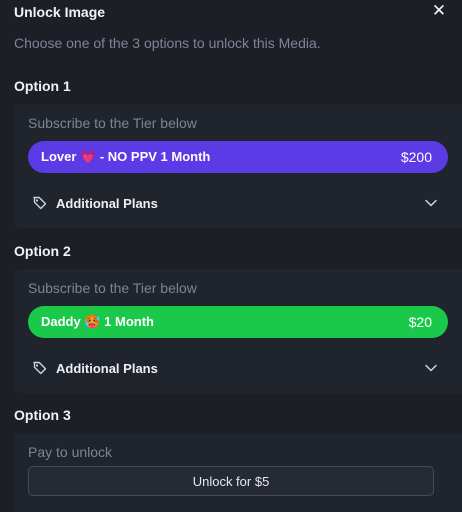 This screenshot has width=462, height=512. What do you see at coordinates (92, 322) in the screenshot?
I see `hot-face-emoji-icon: 🥵` at bounding box center [92, 322].